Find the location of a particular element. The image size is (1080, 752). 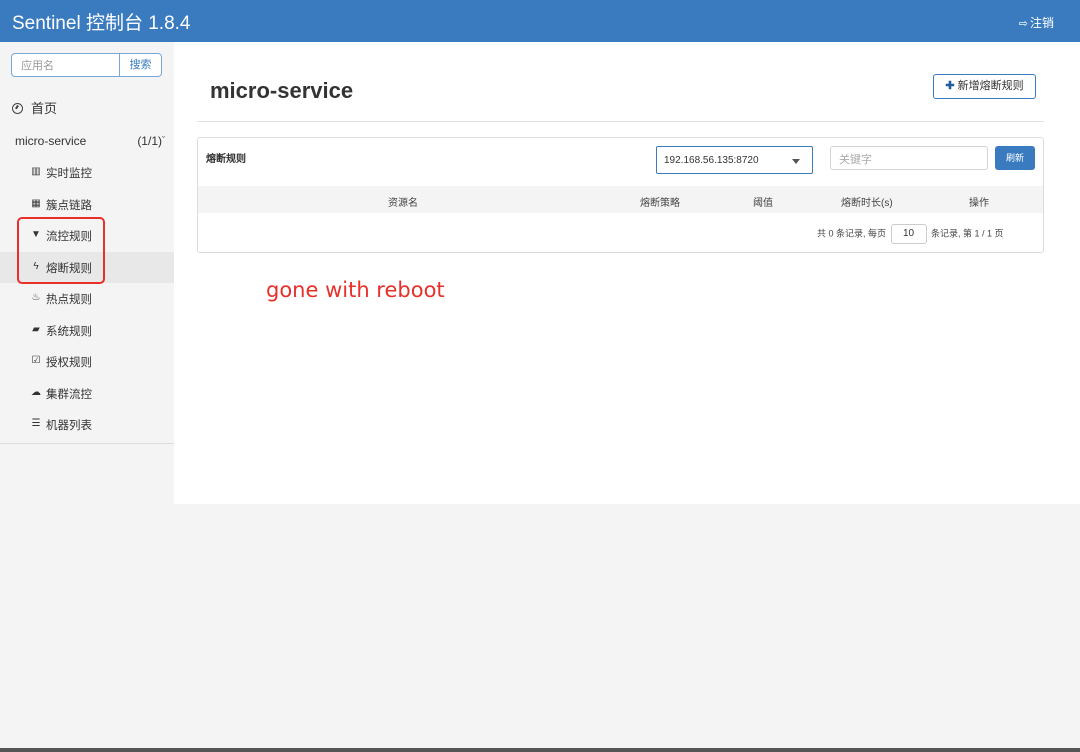

top-navbar: Sentinel 控制台 1.8.4 ⇨ 注销 is located at coordinates (540, 21).